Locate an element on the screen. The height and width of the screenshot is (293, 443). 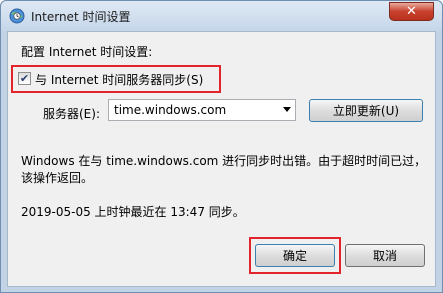
sync-checkbox: ✔ is located at coordinates (24, 78).